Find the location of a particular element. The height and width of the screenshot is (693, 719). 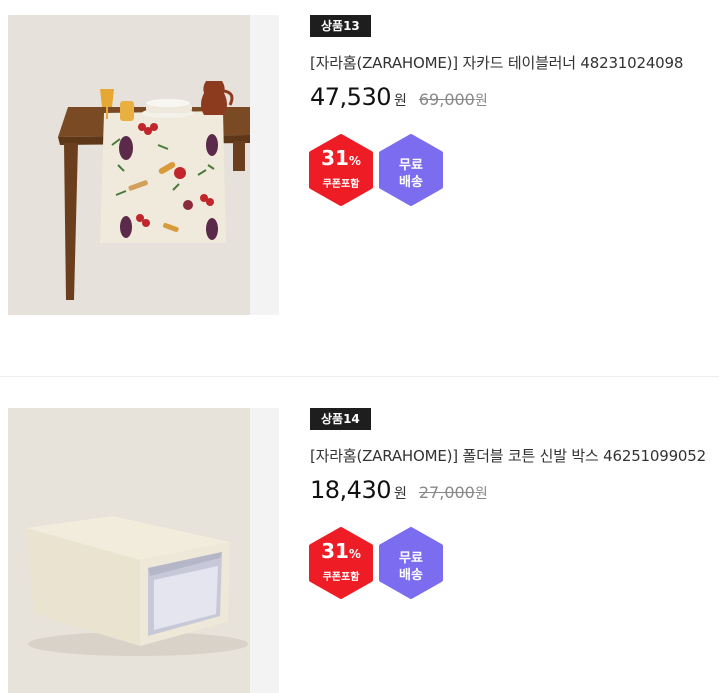

product-number-badge: 상품14 is located at coordinates (340, 419).